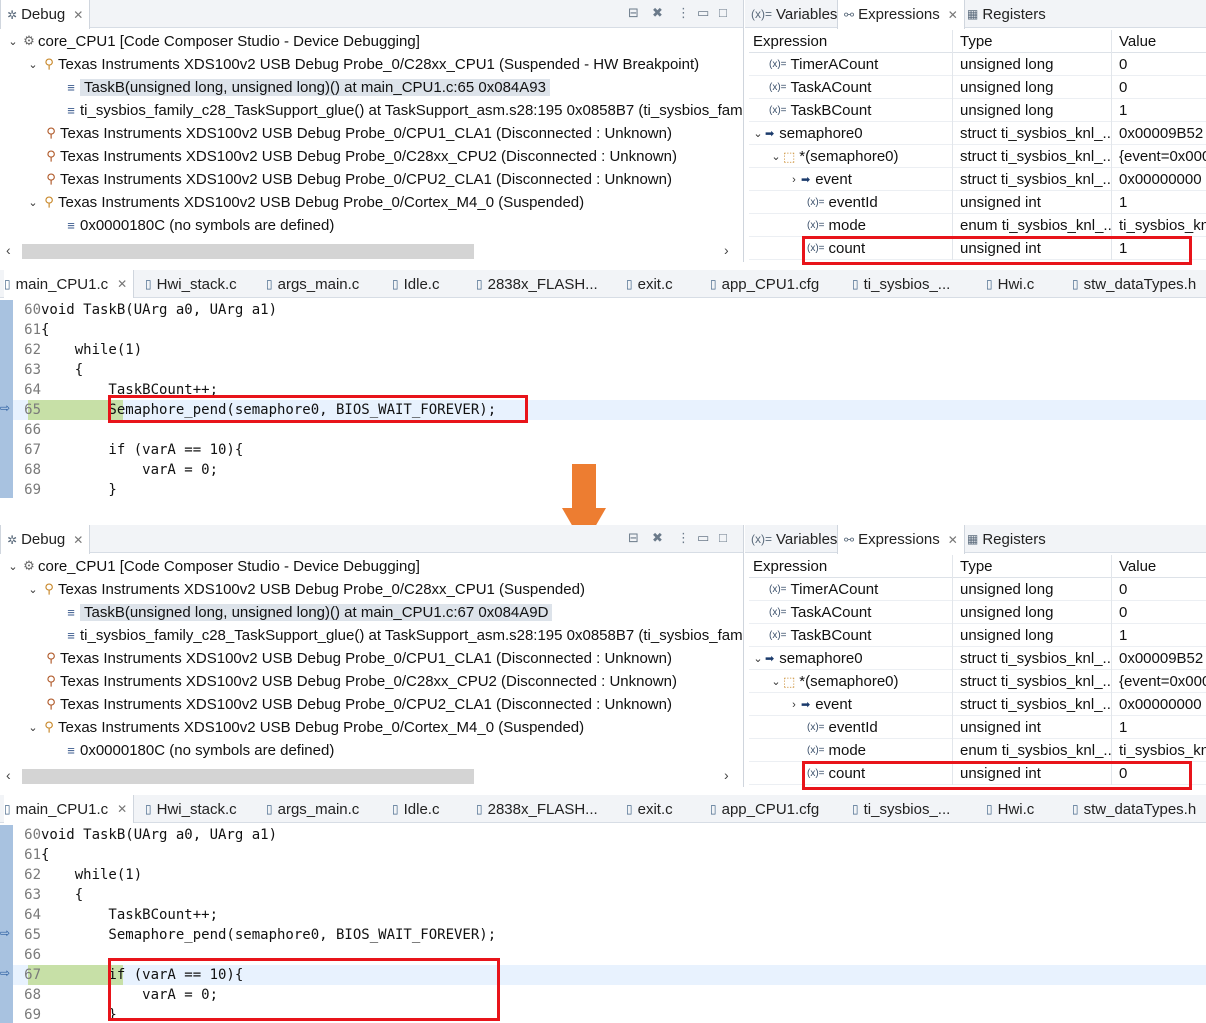 The image size is (1206, 1023). Describe the element at coordinates (609, 489) in the screenshot. I see `code-line: 69 }` at that location.